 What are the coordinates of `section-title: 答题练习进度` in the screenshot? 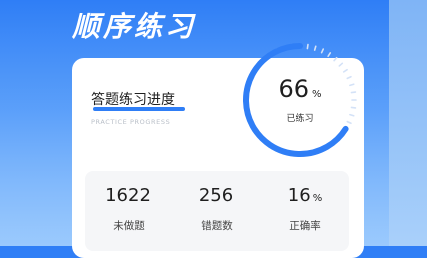 It's located at (133, 100).